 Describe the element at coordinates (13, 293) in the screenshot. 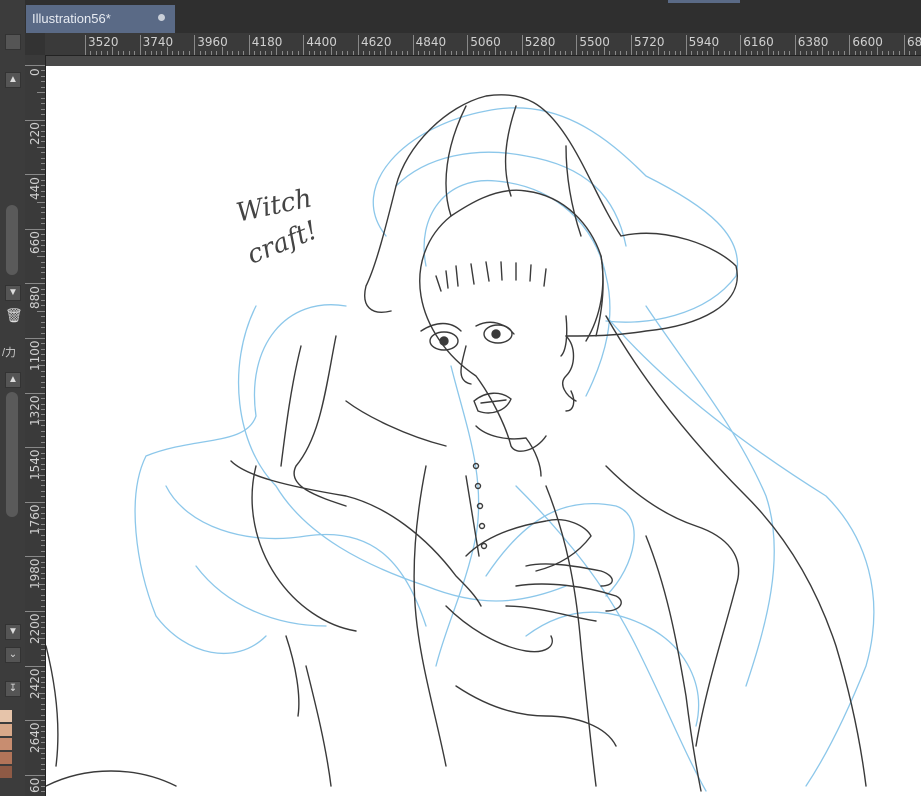

I see `scroll-down-button: ▼` at that location.